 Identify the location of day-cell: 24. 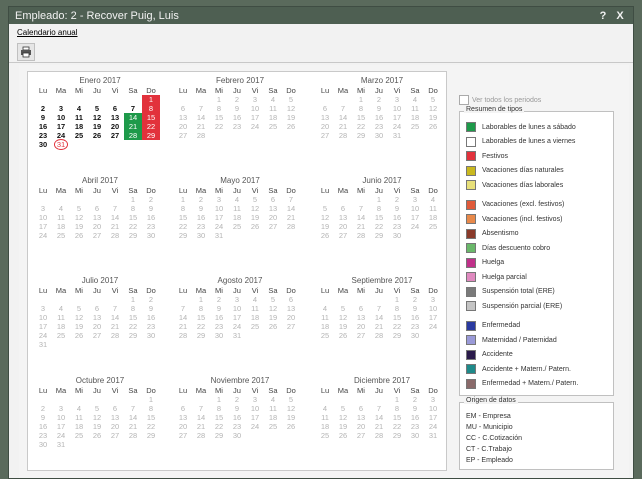
(415, 226).